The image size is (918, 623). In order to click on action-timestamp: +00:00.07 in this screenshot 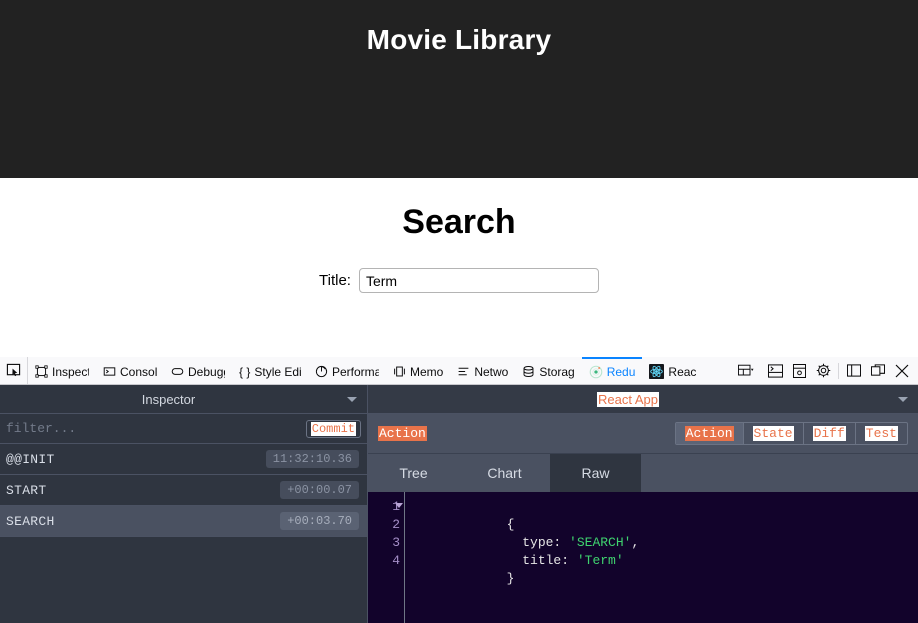, I will do `click(319, 490)`.